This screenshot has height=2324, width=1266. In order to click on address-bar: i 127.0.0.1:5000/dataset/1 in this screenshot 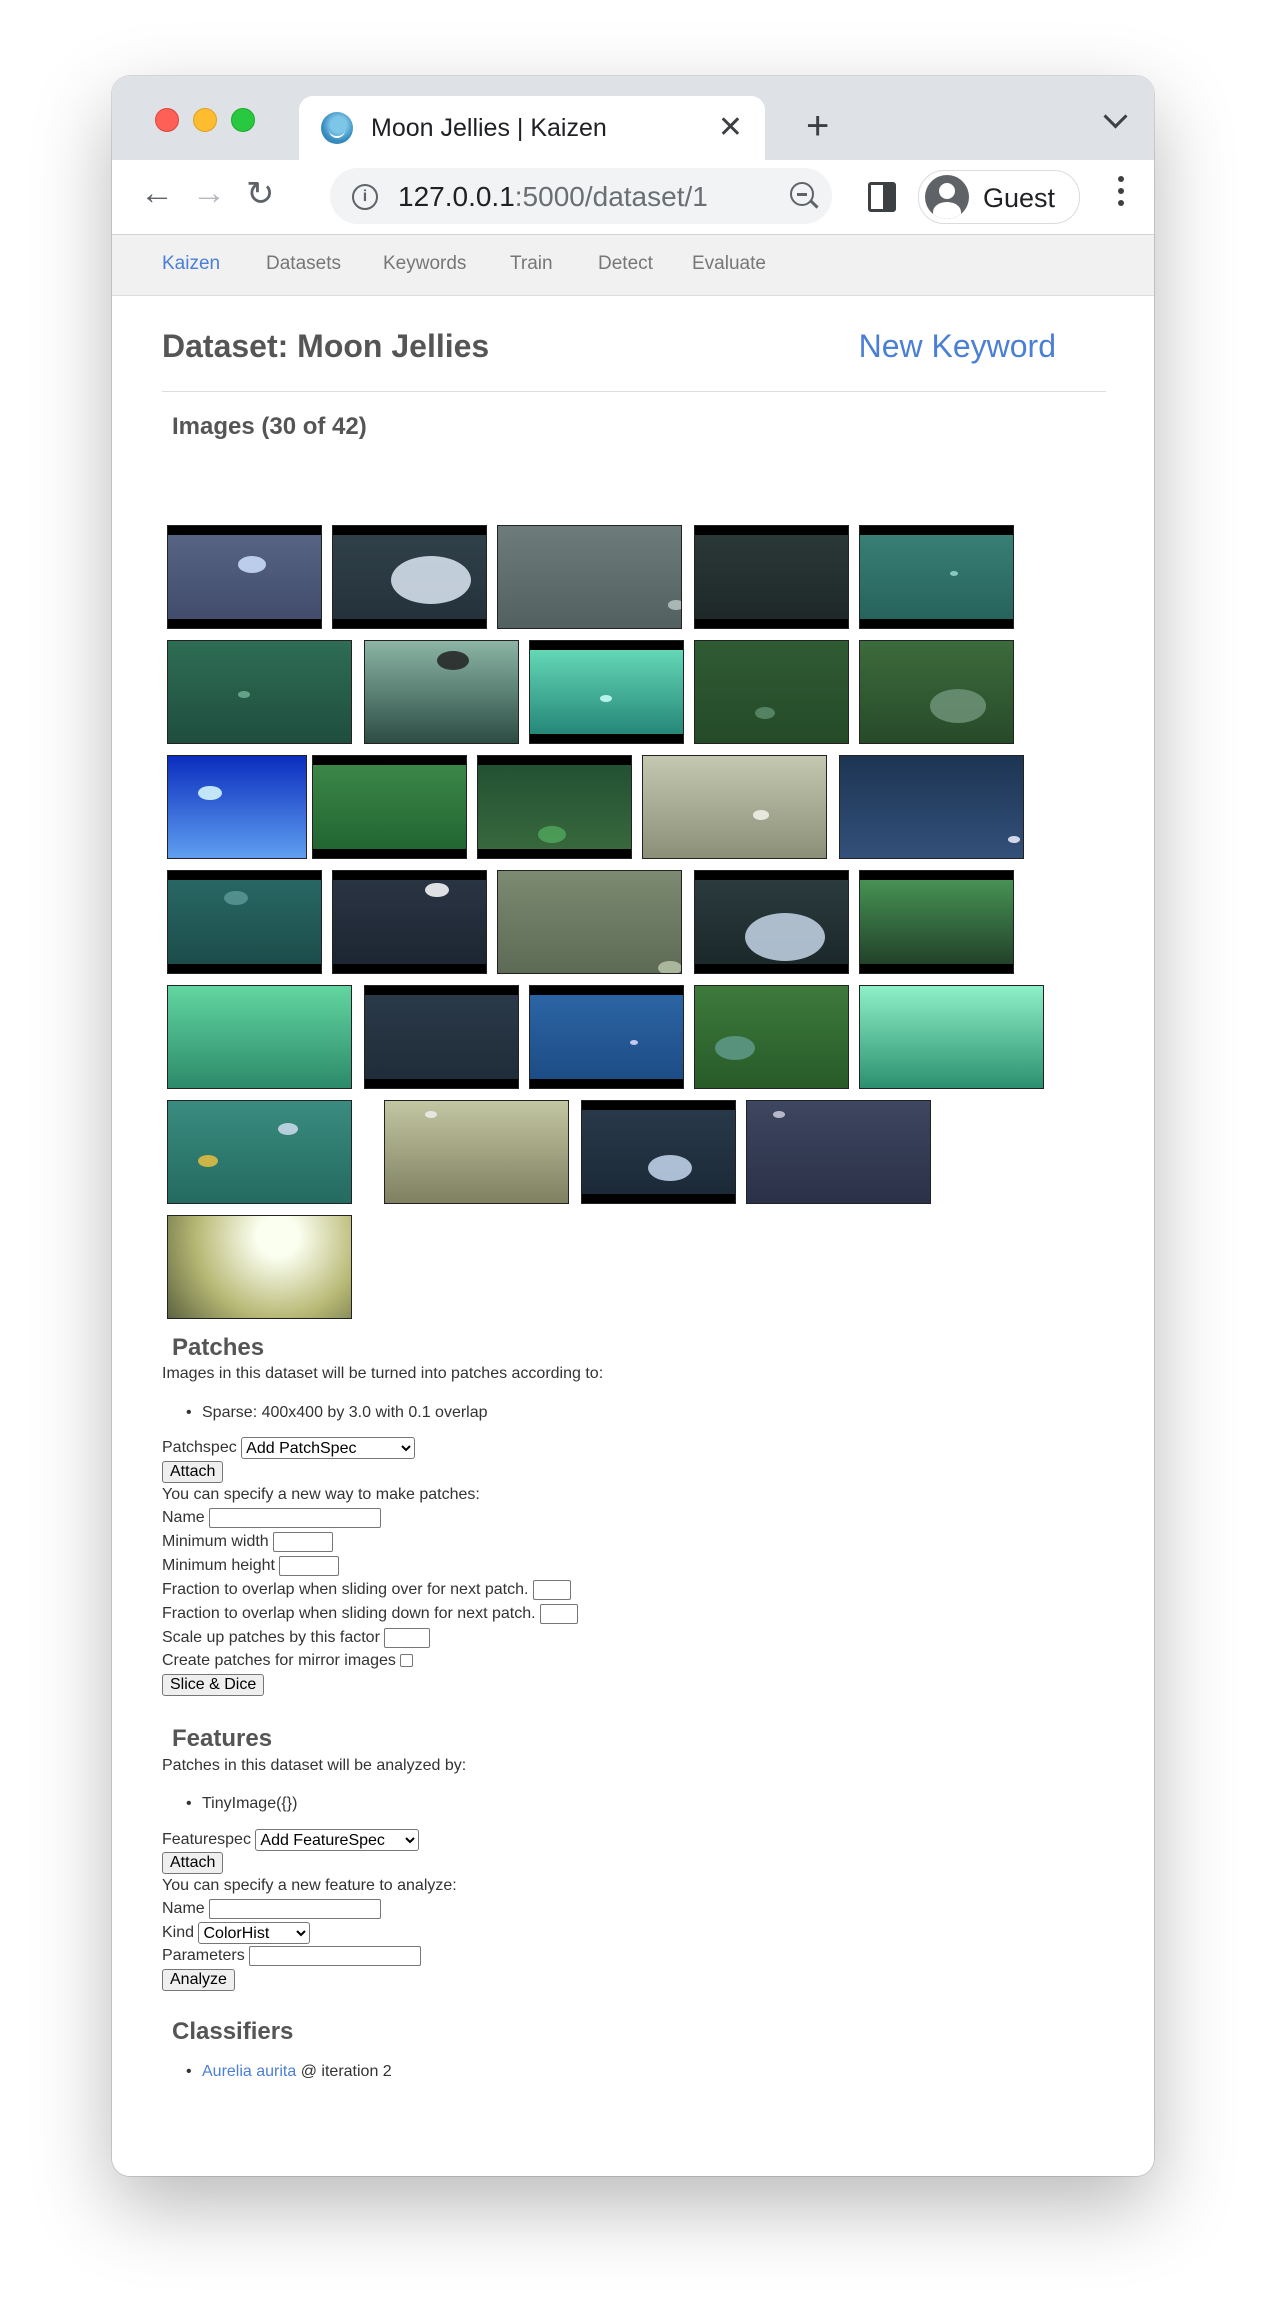, I will do `click(581, 196)`.